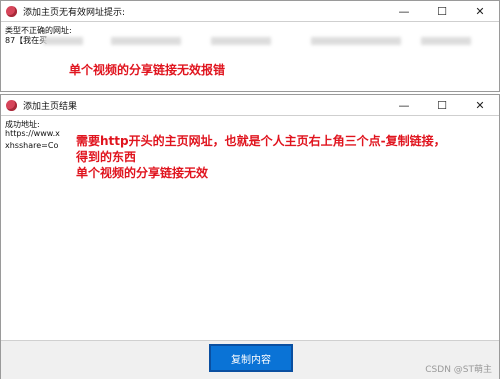 This screenshot has width=500, height=379. Describe the element at coordinates (142, 173) in the screenshot. I see `annotation-note-3: 单个视频的分享链接无效` at that location.